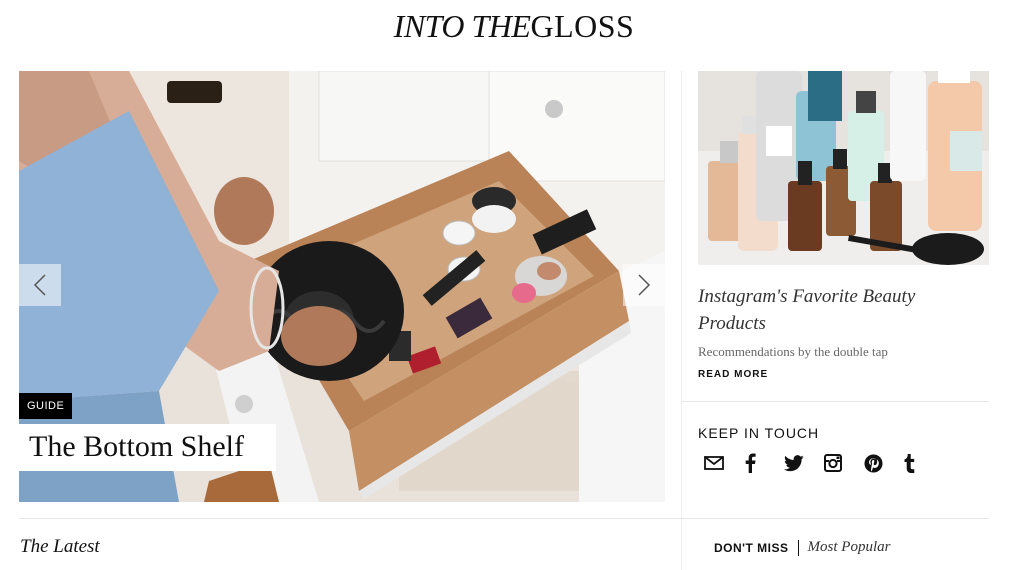  What do you see at coordinates (802, 547) in the screenshot?
I see `sidebar-tabs: DON'T MISS Most Popular` at bounding box center [802, 547].